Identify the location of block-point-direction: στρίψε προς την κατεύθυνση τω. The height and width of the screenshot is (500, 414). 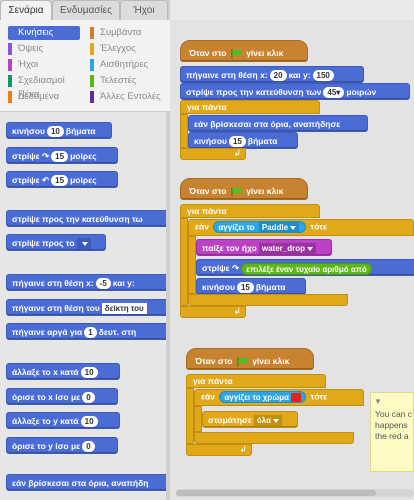
(88, 218).